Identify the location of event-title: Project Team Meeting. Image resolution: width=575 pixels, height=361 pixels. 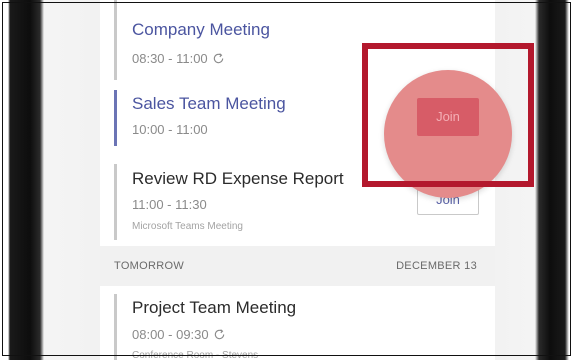
(214, 307).